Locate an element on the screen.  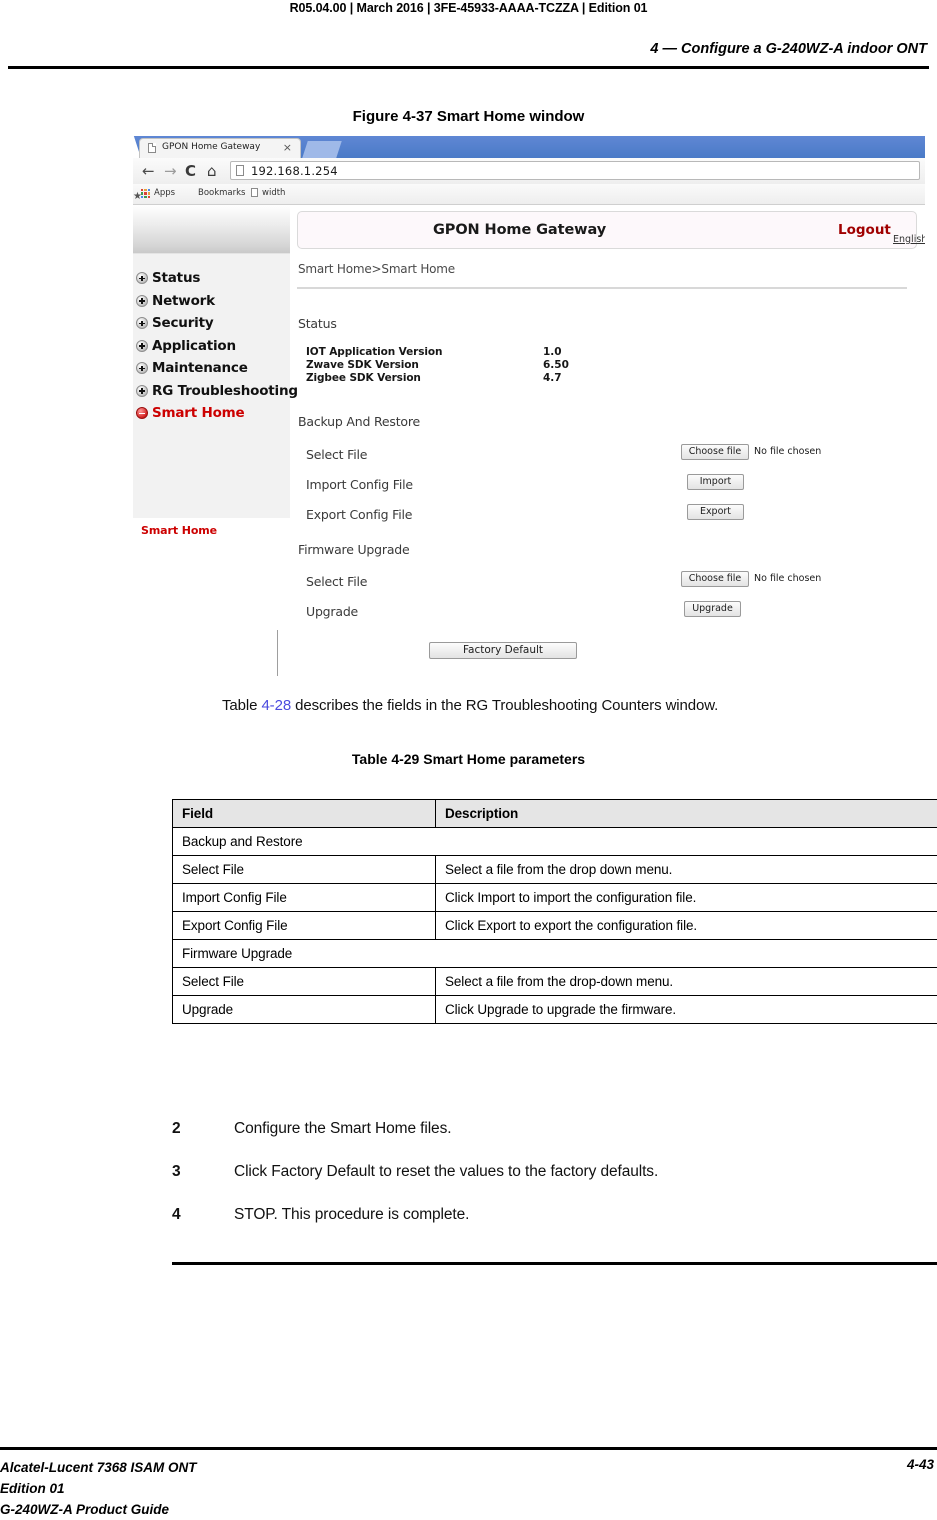
close-icon: × is located at coordinates (287, 148).